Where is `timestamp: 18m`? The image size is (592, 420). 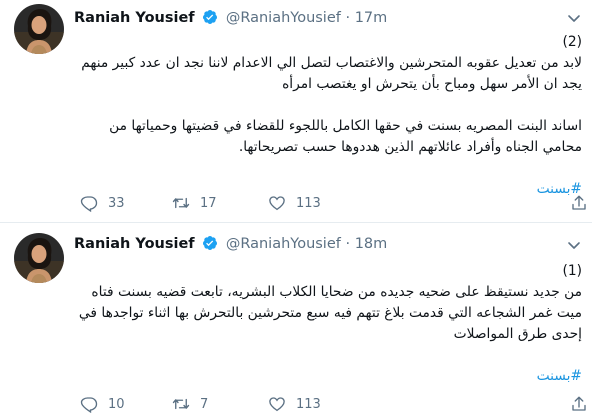
timestamp: 18m is located at coordinates (371, 244).